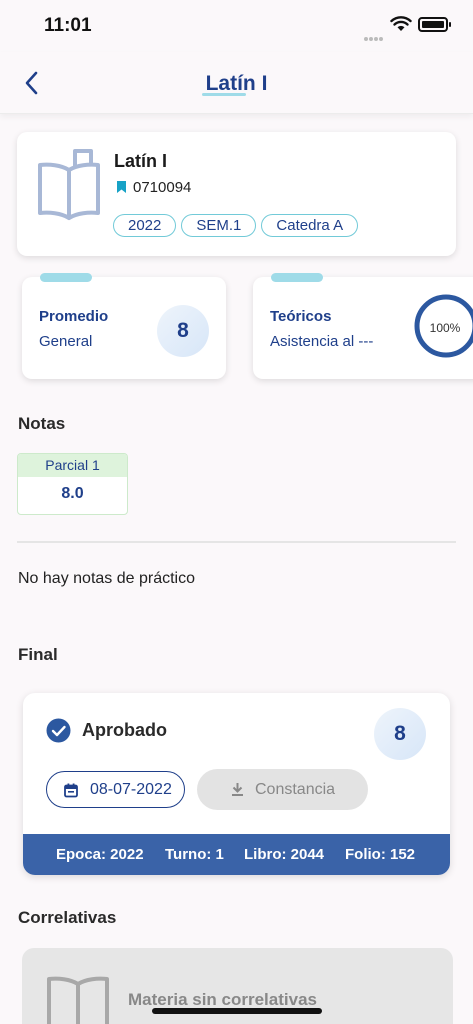 The height and width of the screenshot is (1024, 473). What do you see at coordinates (222, 999) in the screenshot?
I see `correlativas-empty: Materia sin correlativas` at bounding box center [222, 999].